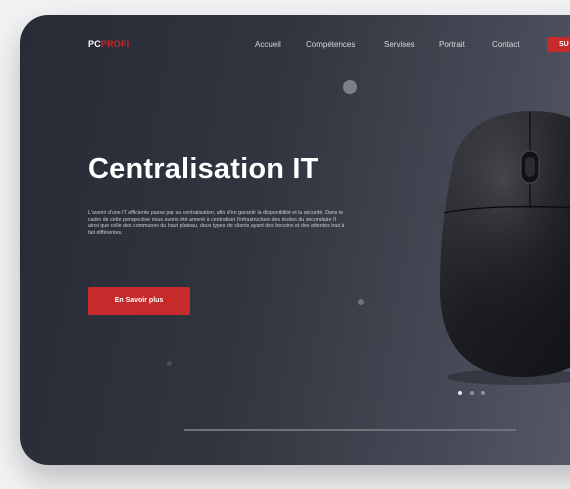  What do you see at coordinates (505, 248) in the screenshot?
I see `computer-mouse-icon` at bounding box center [505, 248].